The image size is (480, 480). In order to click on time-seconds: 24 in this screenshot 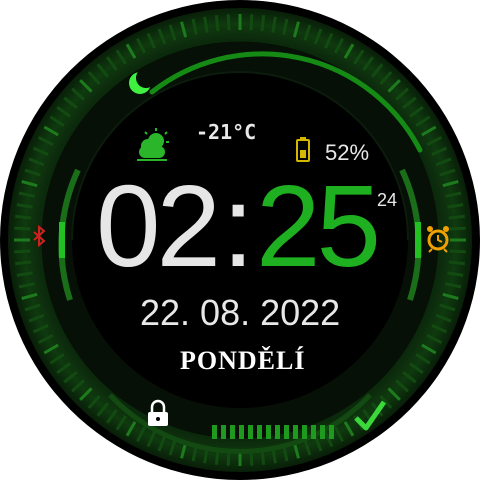, I will do `click(387, 200)`.